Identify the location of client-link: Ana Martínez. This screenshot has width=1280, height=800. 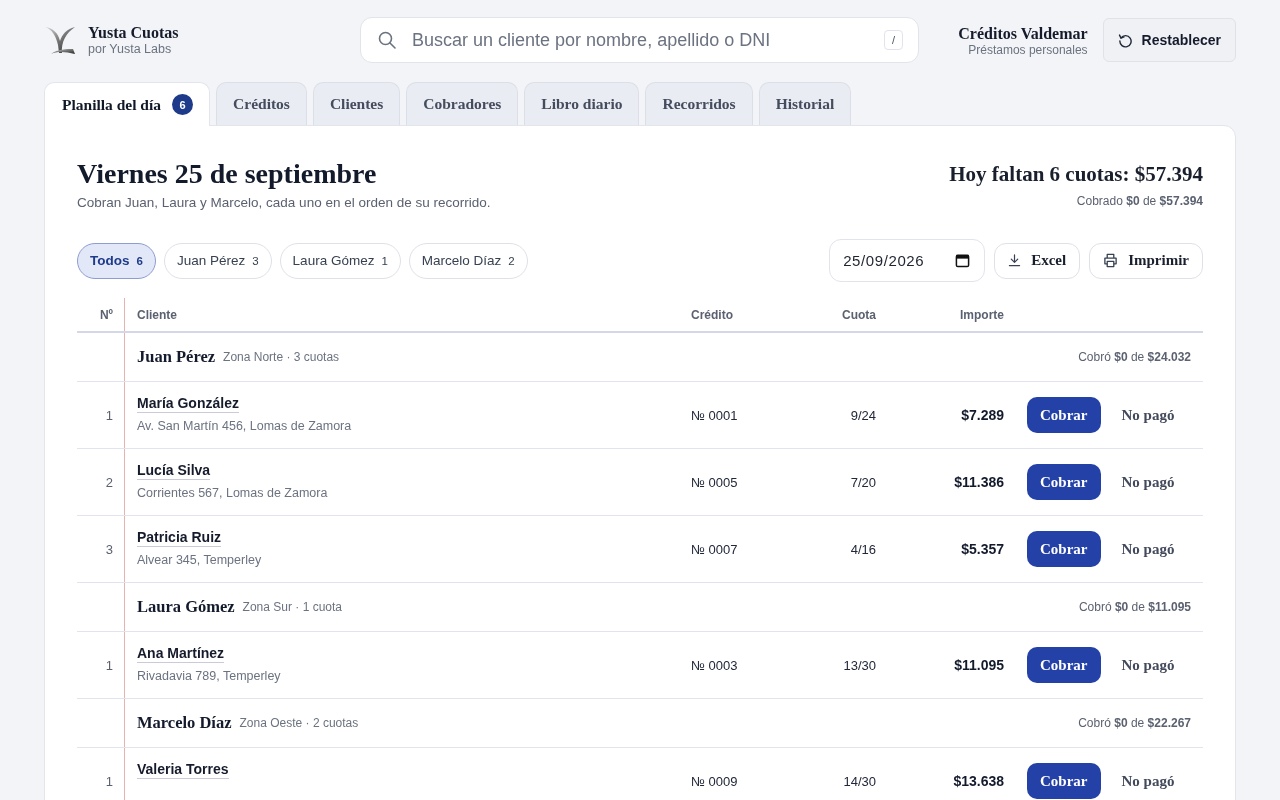
(181, 654).